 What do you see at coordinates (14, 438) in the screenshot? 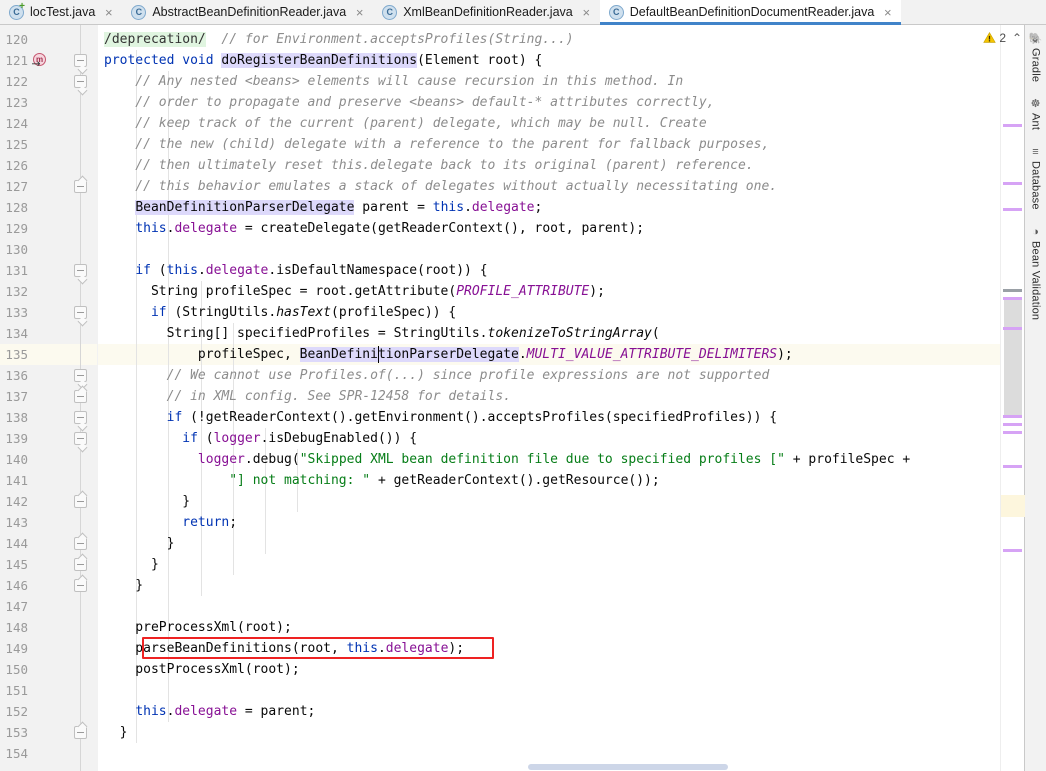
I see `line-number: 139` at bounding box center [14, 438].